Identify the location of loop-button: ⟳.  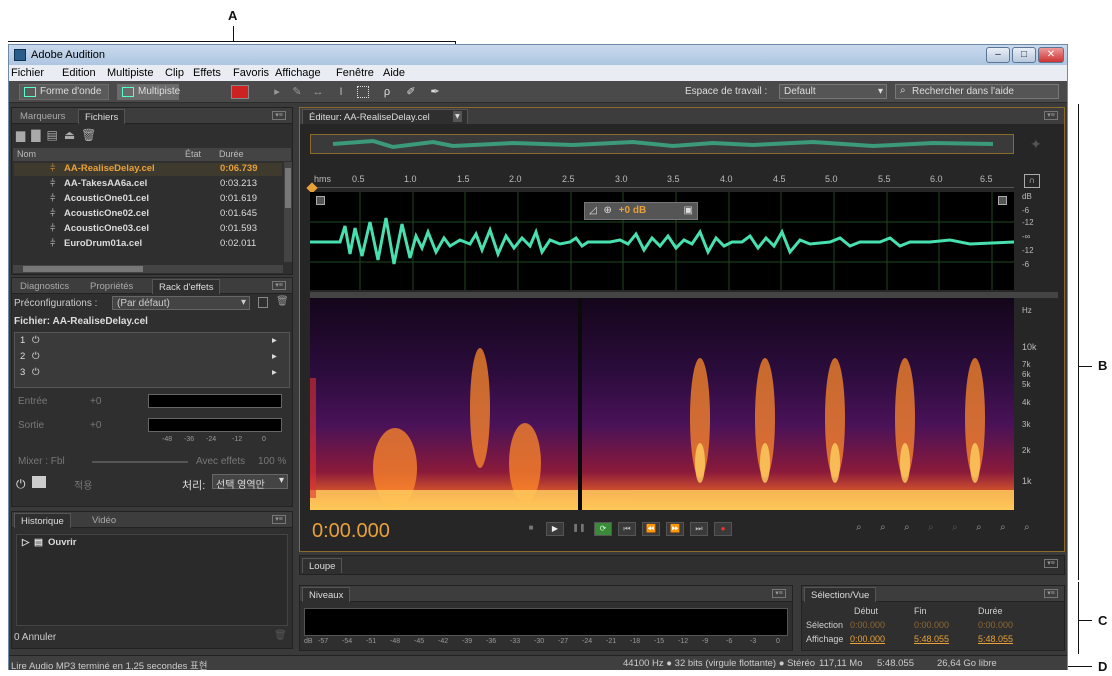
(603, 529).